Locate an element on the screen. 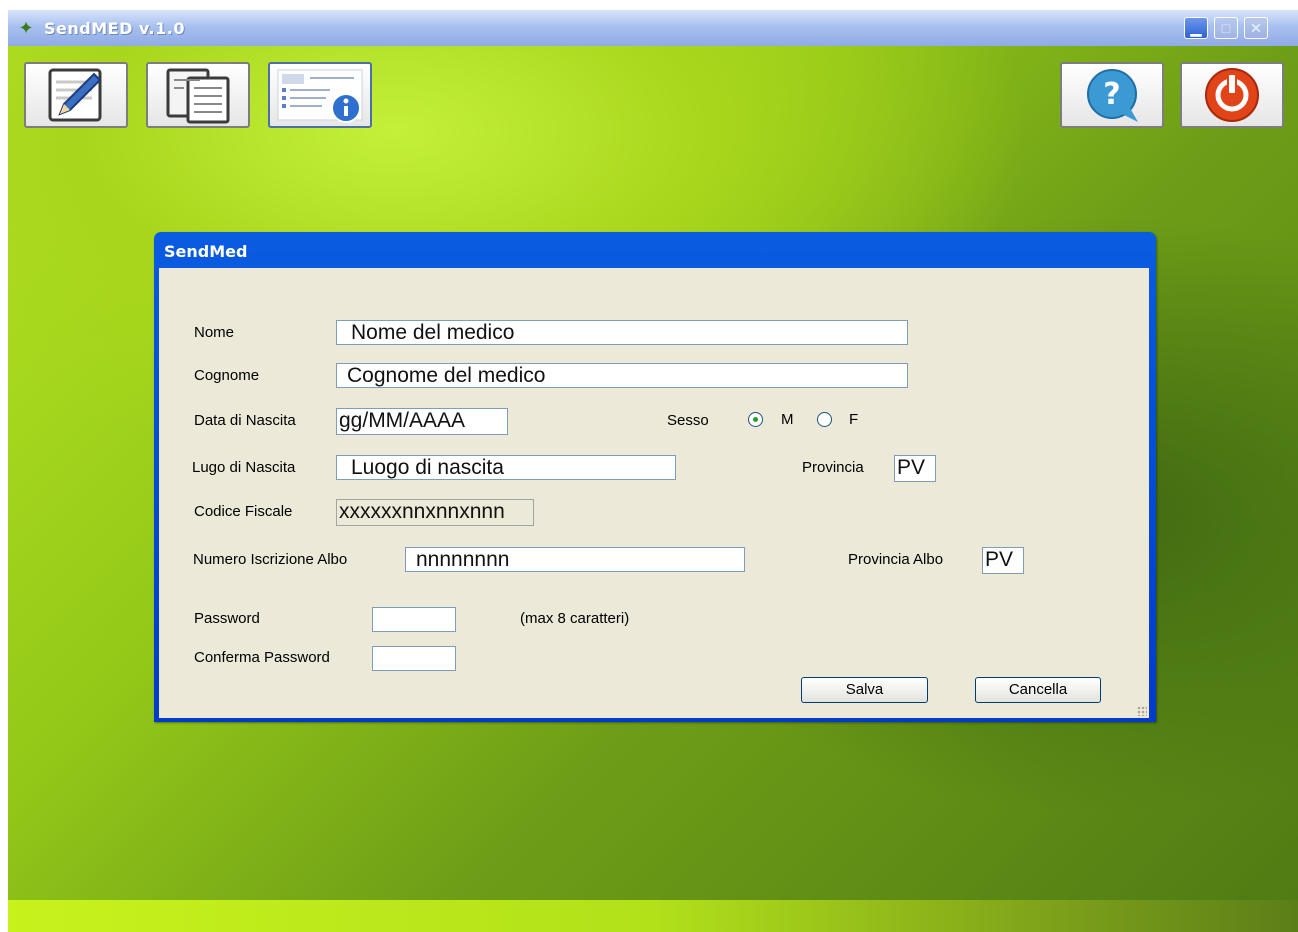 Image resolution: width=1298 pixels, height=932 pixels. codice-fiscale-input: xxxxxxnnxnnxnnn is located at coordinates (435, 512).